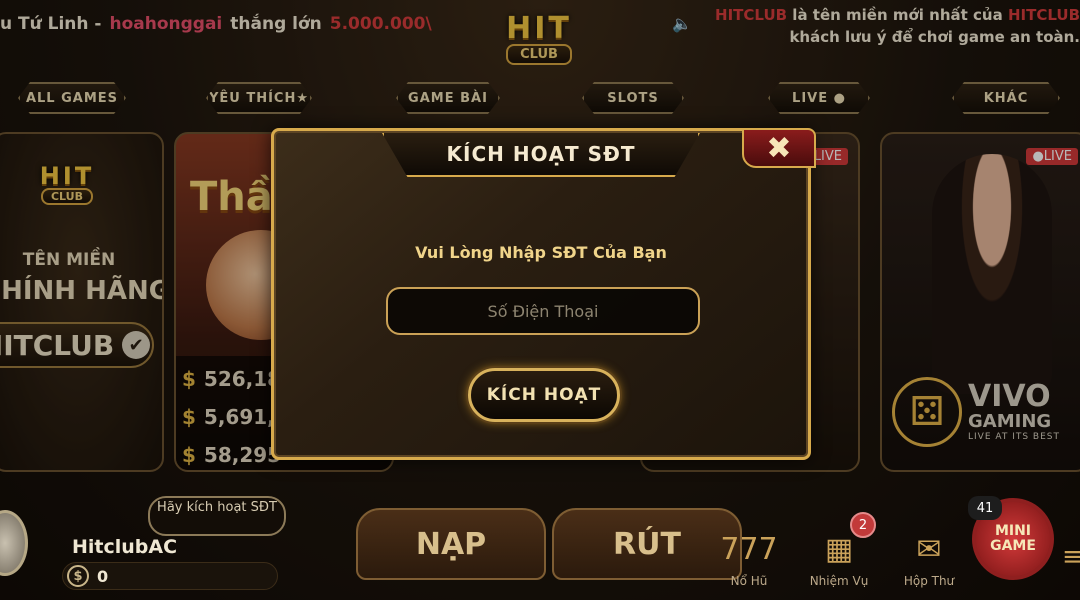 Image resolution: width=1080 pixels, height=600 pixels. I want to click on avatar, so click(14, 543).